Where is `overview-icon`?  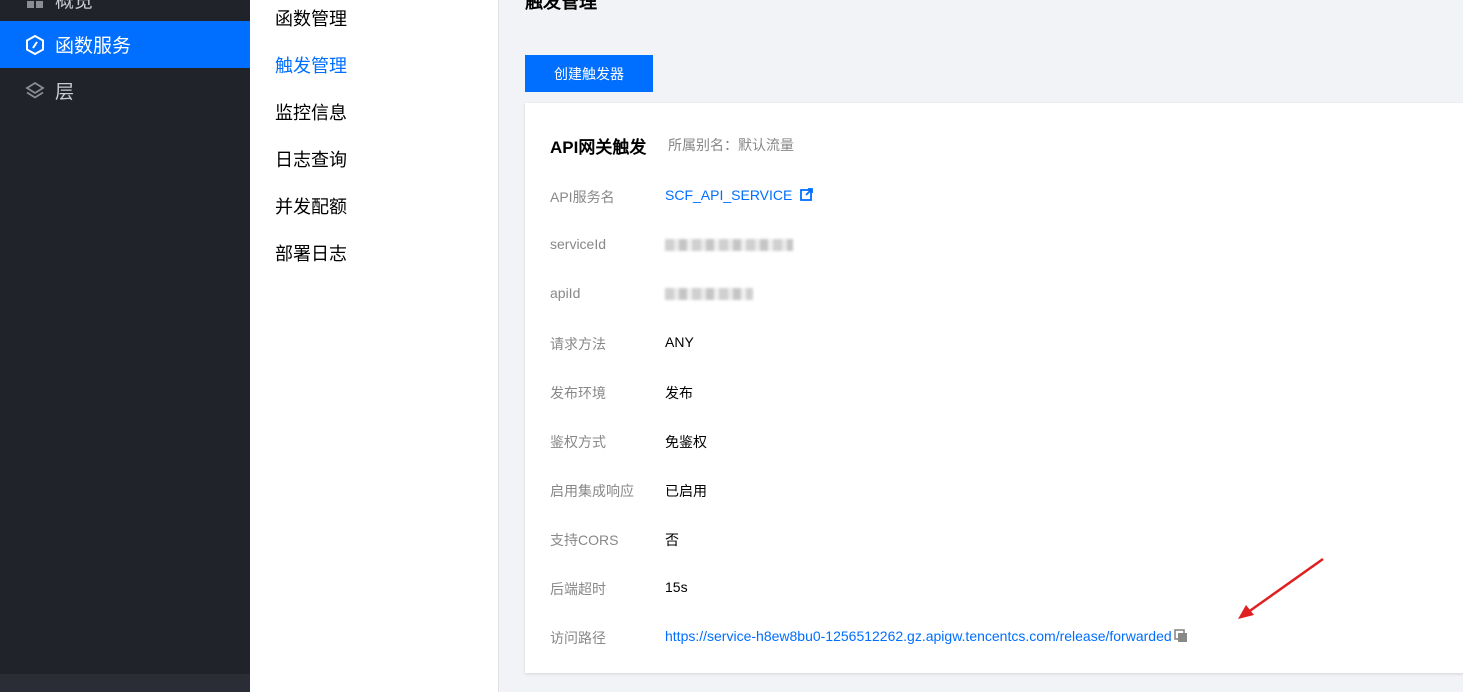
overview-icon is located at coordinates (35, 5).